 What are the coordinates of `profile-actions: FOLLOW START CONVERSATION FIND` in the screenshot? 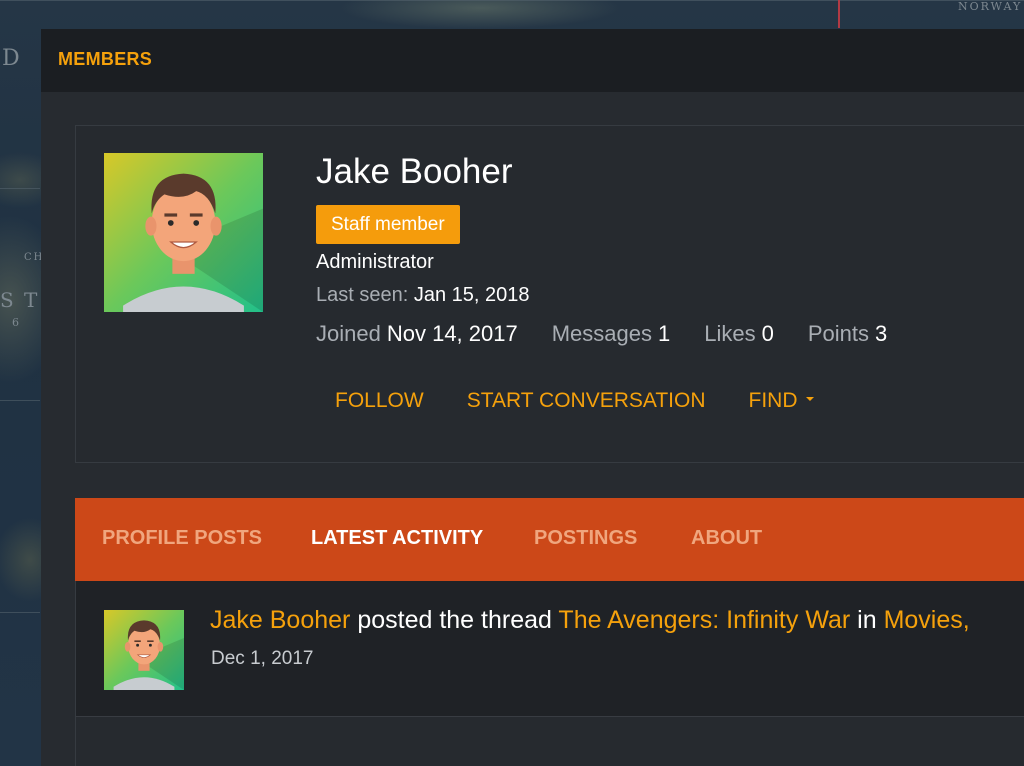 It's located at (596, 401).